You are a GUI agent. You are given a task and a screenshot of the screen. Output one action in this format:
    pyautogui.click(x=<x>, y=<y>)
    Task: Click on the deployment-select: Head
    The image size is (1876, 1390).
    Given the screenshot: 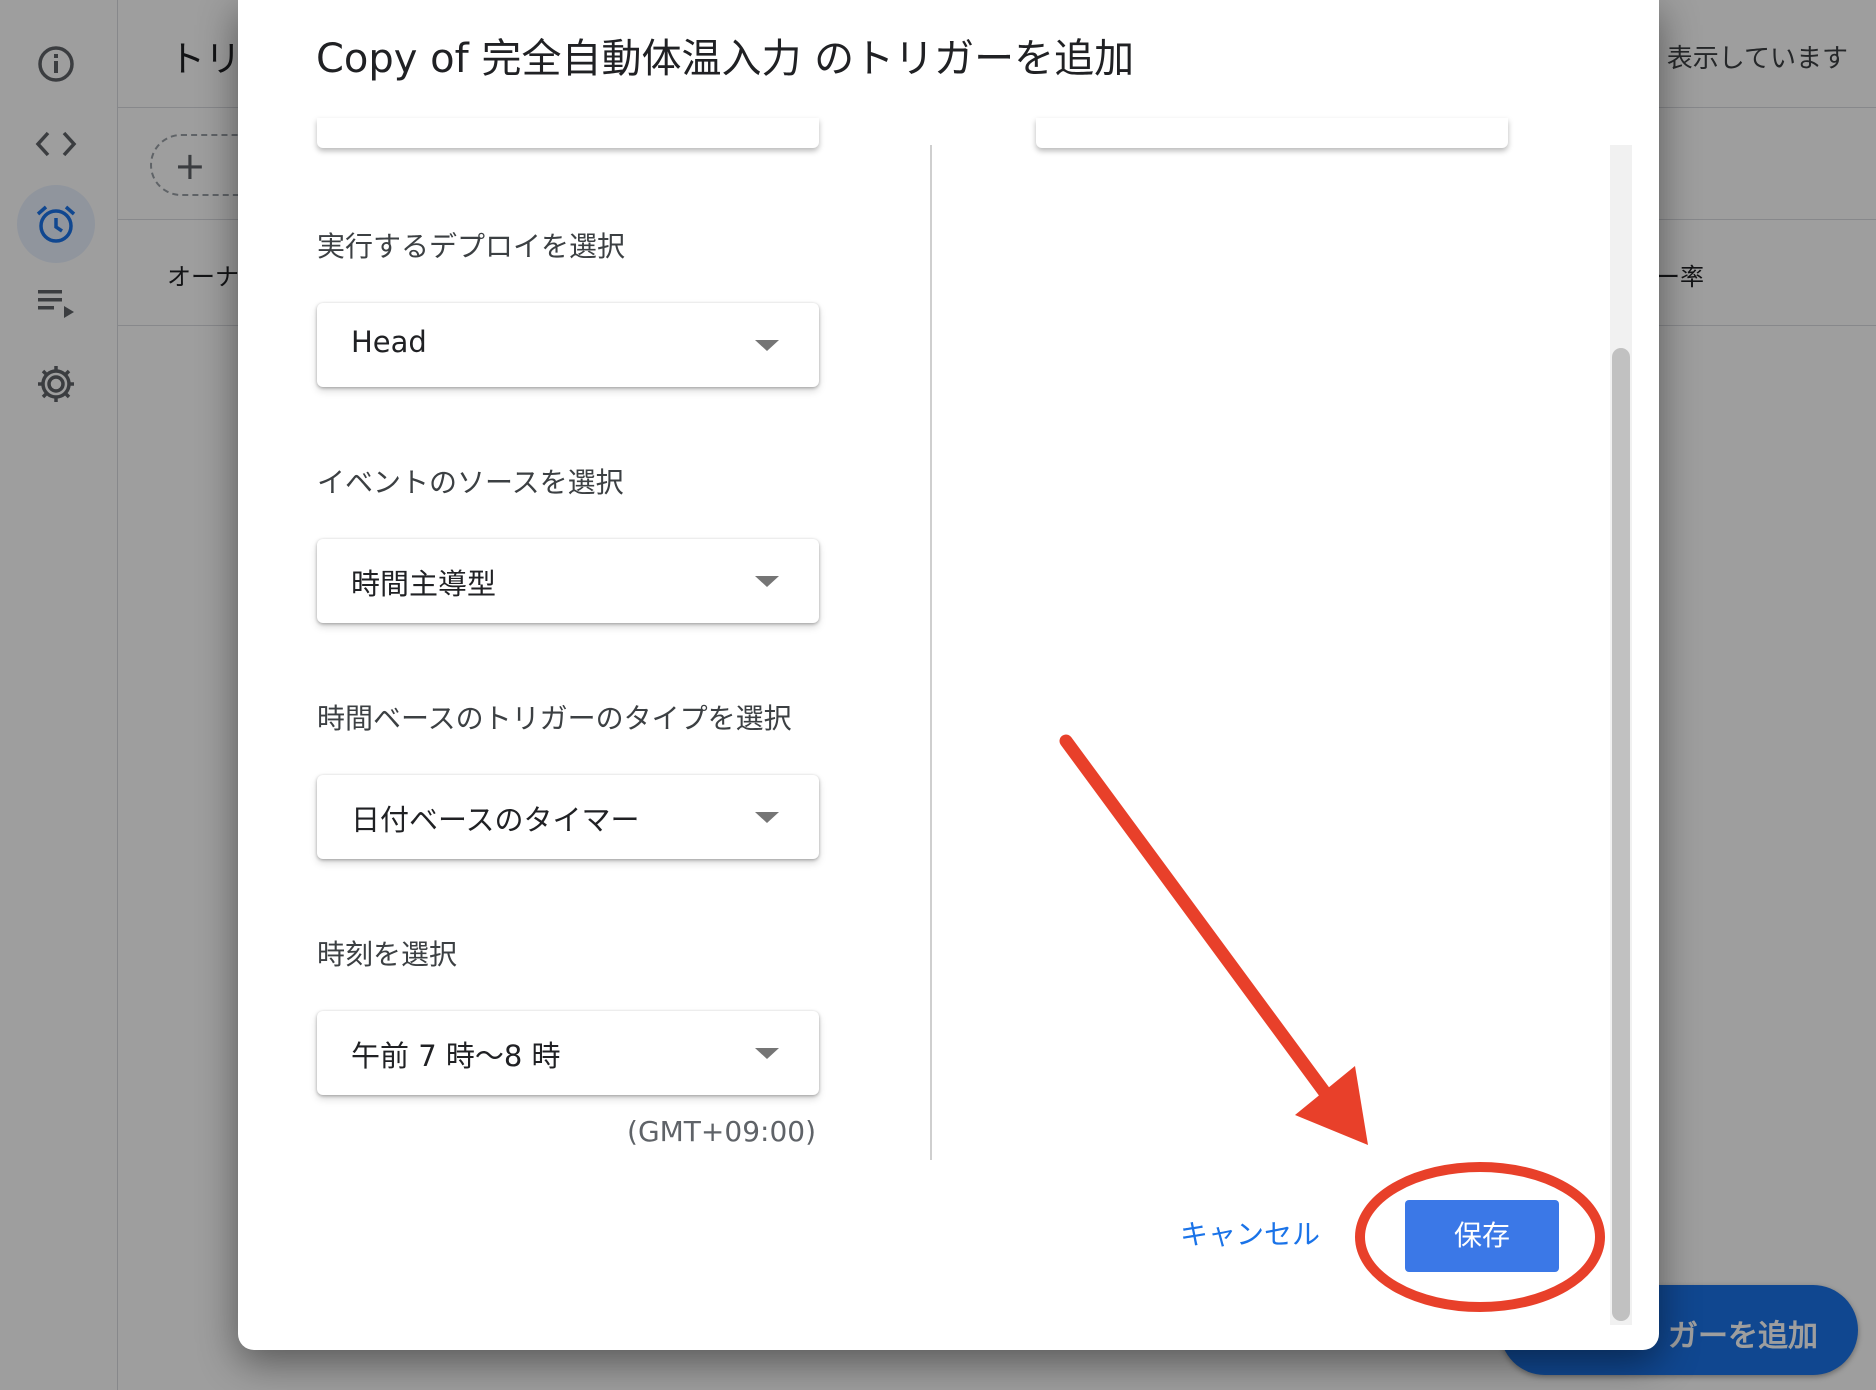 What is the action you would take?
    pyautogui.click(x=568, y=345)
    